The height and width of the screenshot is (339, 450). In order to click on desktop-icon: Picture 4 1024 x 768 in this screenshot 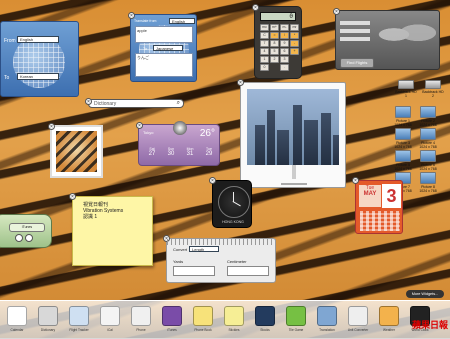, I will do `click(428, 138)`.